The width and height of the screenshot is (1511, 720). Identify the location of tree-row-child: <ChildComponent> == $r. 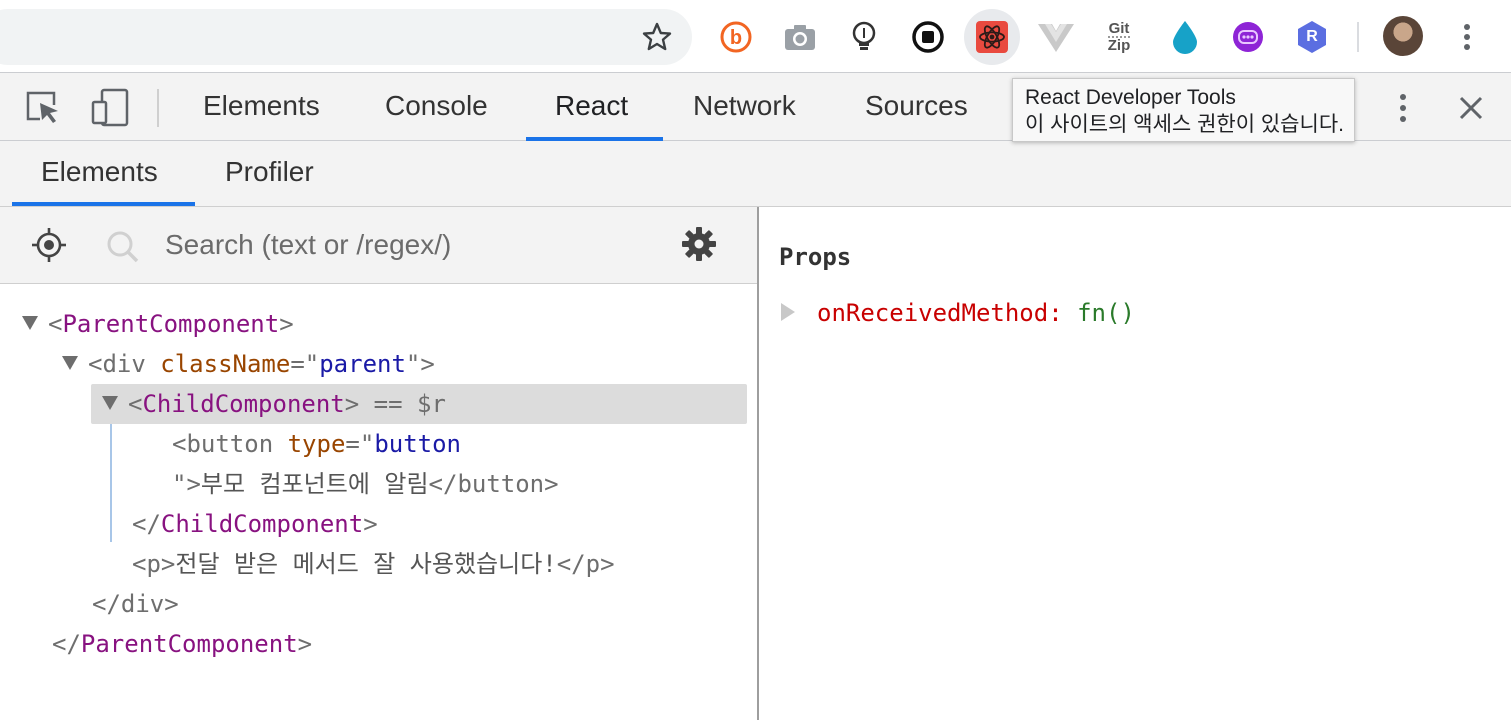
(274, 404).